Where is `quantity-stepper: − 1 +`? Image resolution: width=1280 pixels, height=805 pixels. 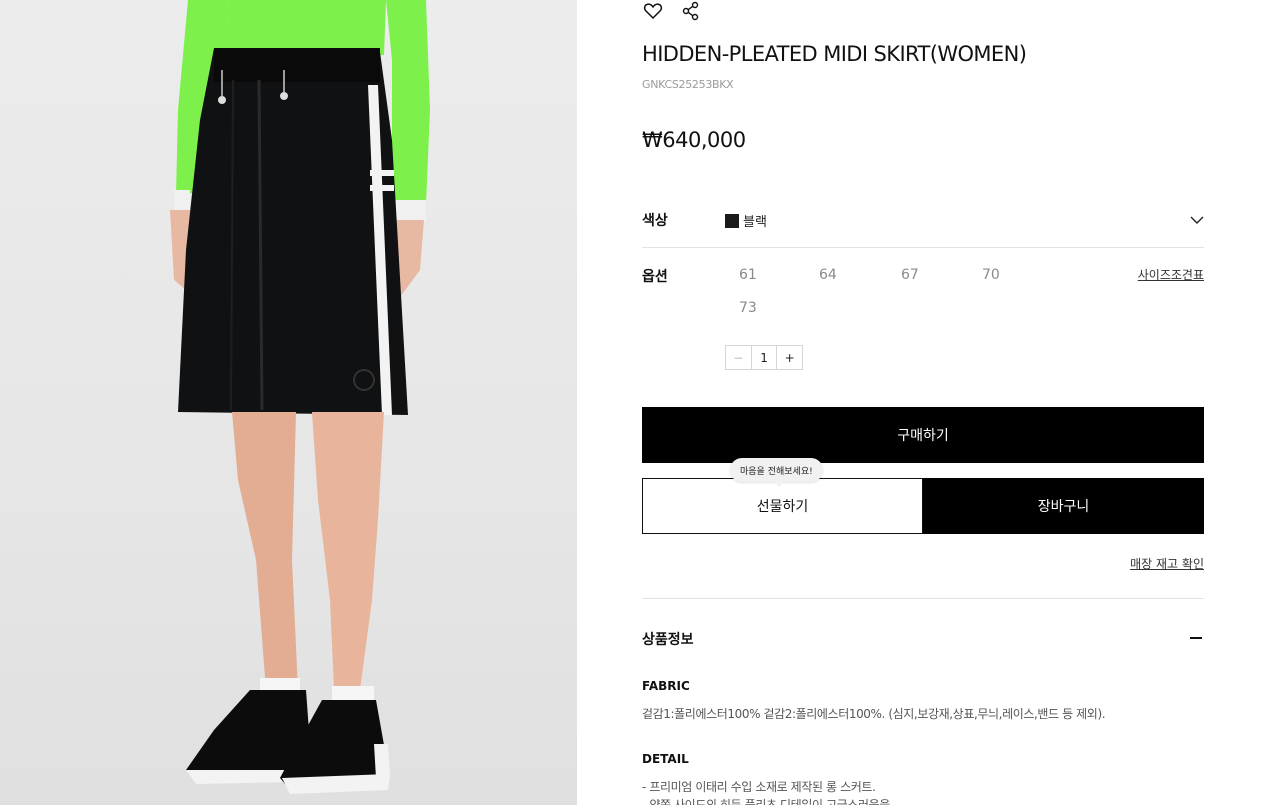 quantity-stepper: − 1 + is located at coordinates (764, 357).